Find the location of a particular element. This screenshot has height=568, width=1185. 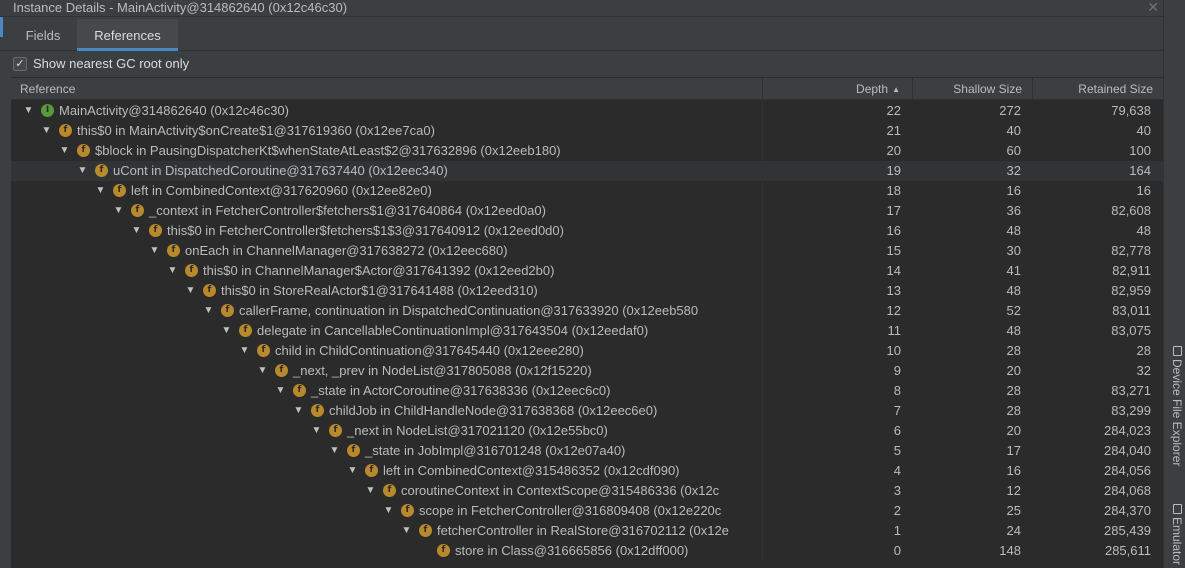

column-header-depth: Depth ▲ is located at coordinates (838, 89).